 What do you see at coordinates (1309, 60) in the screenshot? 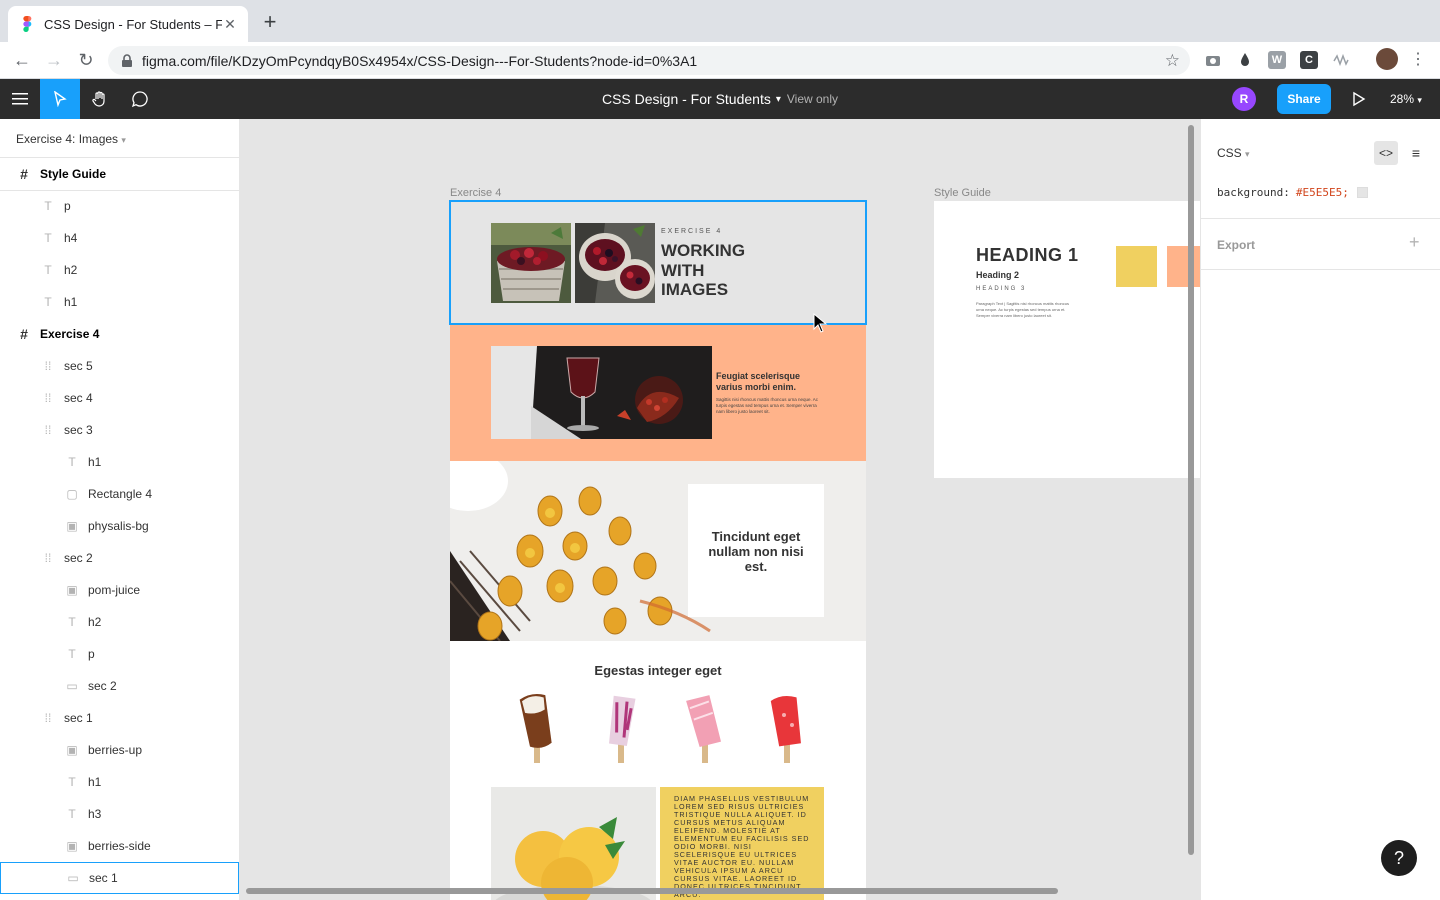
I see `c-extension-icon: C` at bounding box center [1309, 60].